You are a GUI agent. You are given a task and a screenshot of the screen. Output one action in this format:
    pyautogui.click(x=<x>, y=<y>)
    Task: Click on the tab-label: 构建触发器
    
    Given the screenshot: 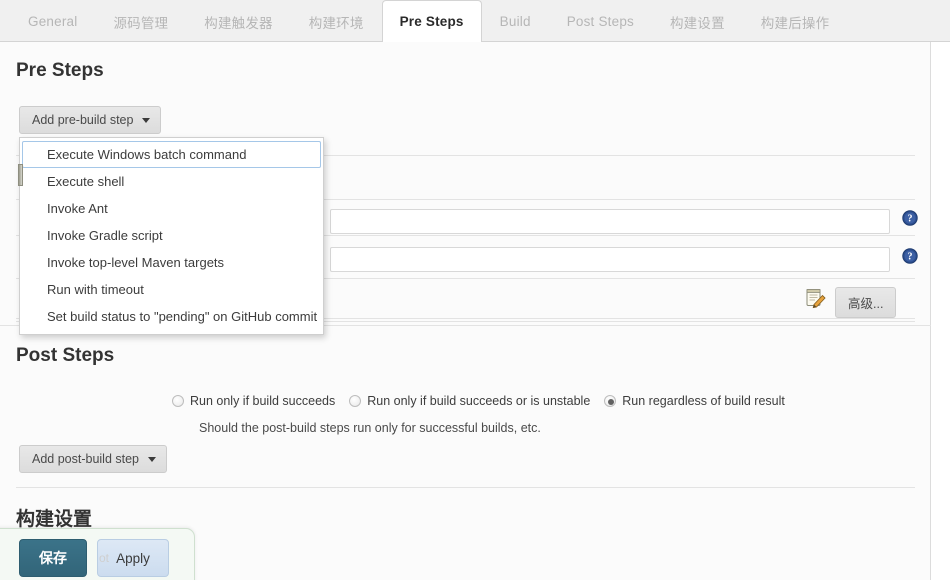 What is the action you would take?
    pyautogui.click(x=238, y=23)
    